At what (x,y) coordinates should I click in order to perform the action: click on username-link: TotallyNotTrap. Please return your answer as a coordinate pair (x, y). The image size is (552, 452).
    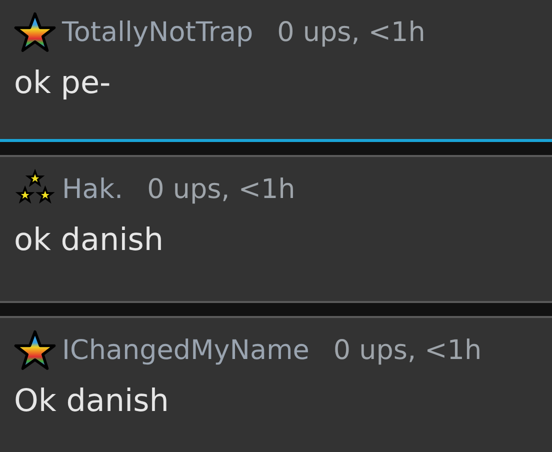
    Looking at the image, I should click on (158, 33).